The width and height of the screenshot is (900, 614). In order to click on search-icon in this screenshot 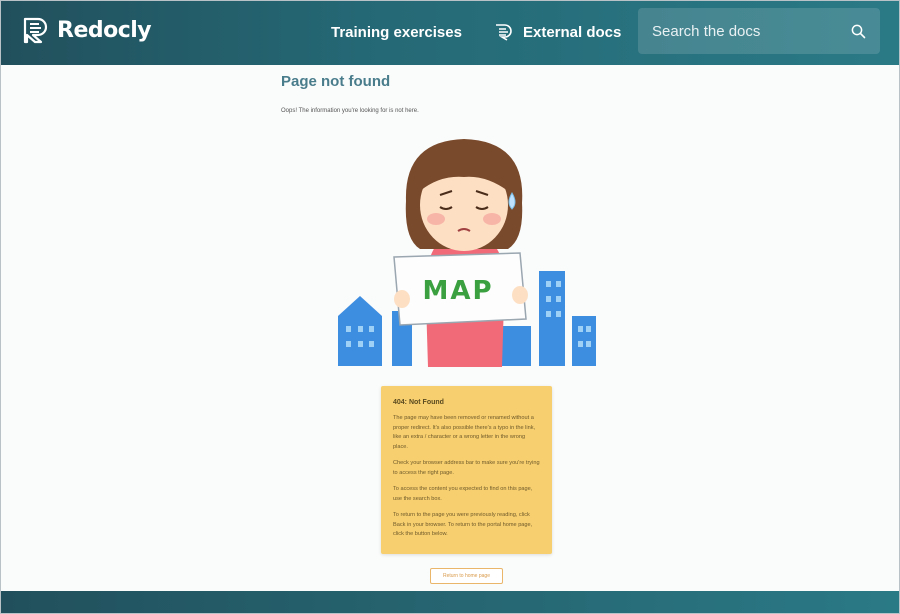, I will do `click(858, 31)`.